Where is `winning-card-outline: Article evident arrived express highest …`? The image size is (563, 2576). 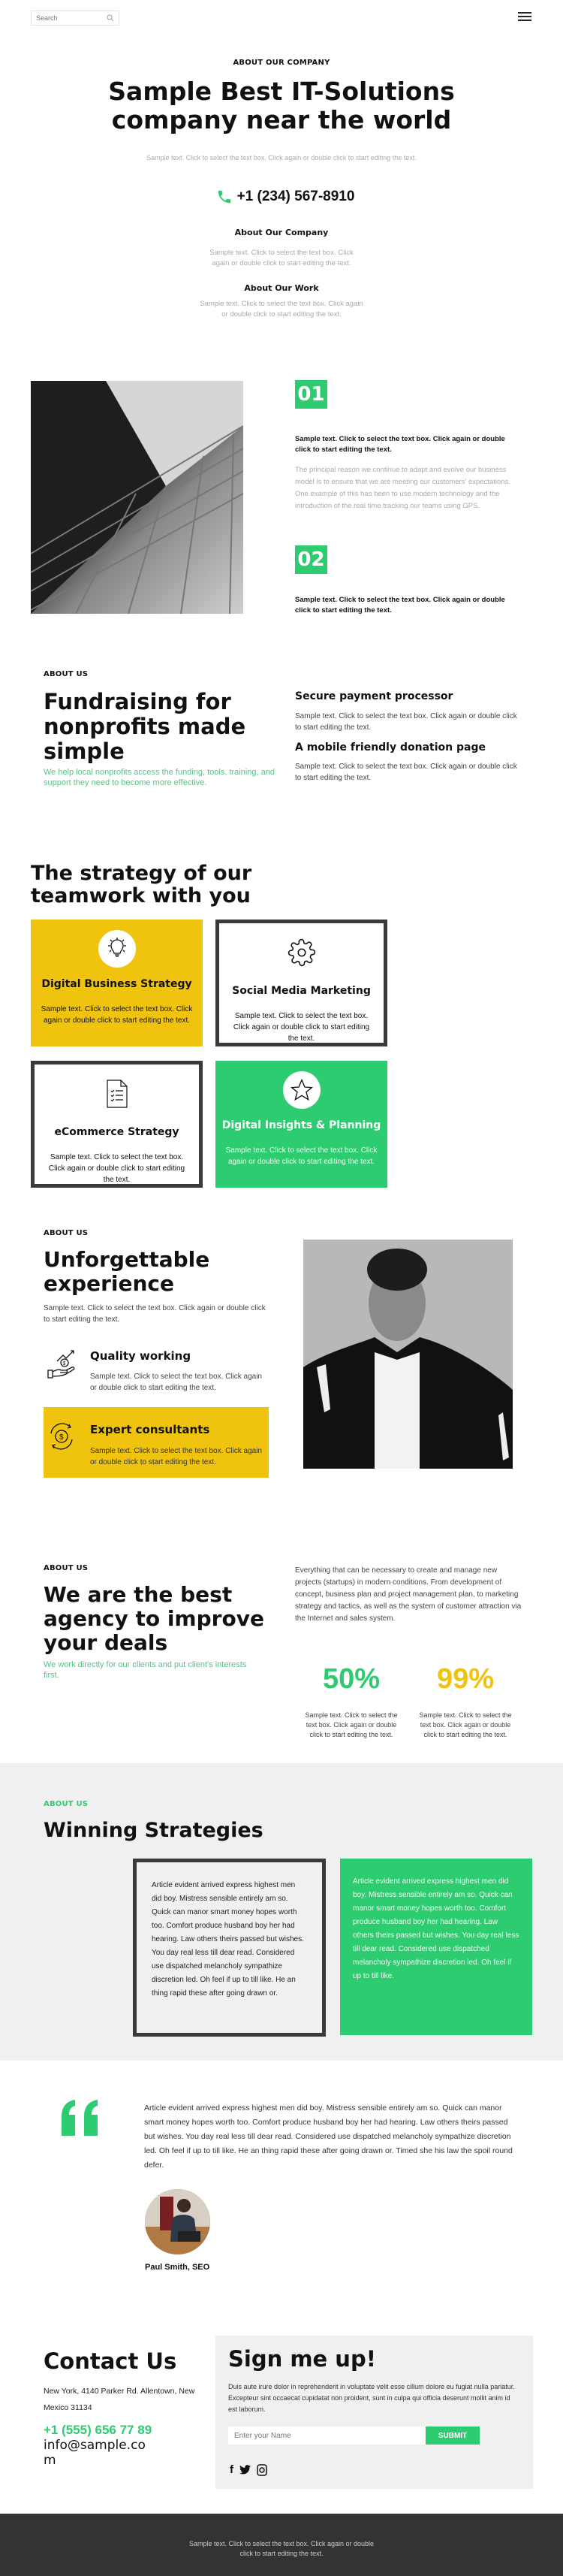 winning-card-outline: Article evident arrived express highest … is located at coordinates (229, 1948).